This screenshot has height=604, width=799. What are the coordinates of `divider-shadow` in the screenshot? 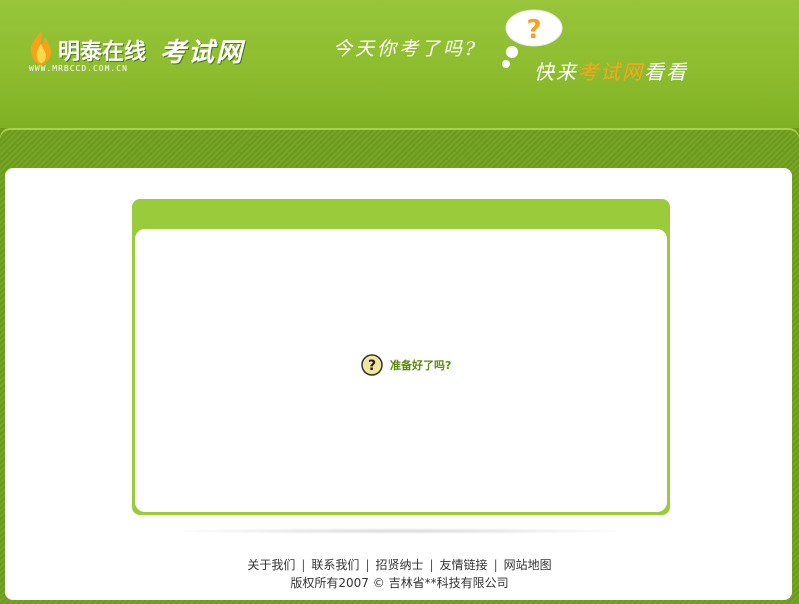 It's located at (400, 531).